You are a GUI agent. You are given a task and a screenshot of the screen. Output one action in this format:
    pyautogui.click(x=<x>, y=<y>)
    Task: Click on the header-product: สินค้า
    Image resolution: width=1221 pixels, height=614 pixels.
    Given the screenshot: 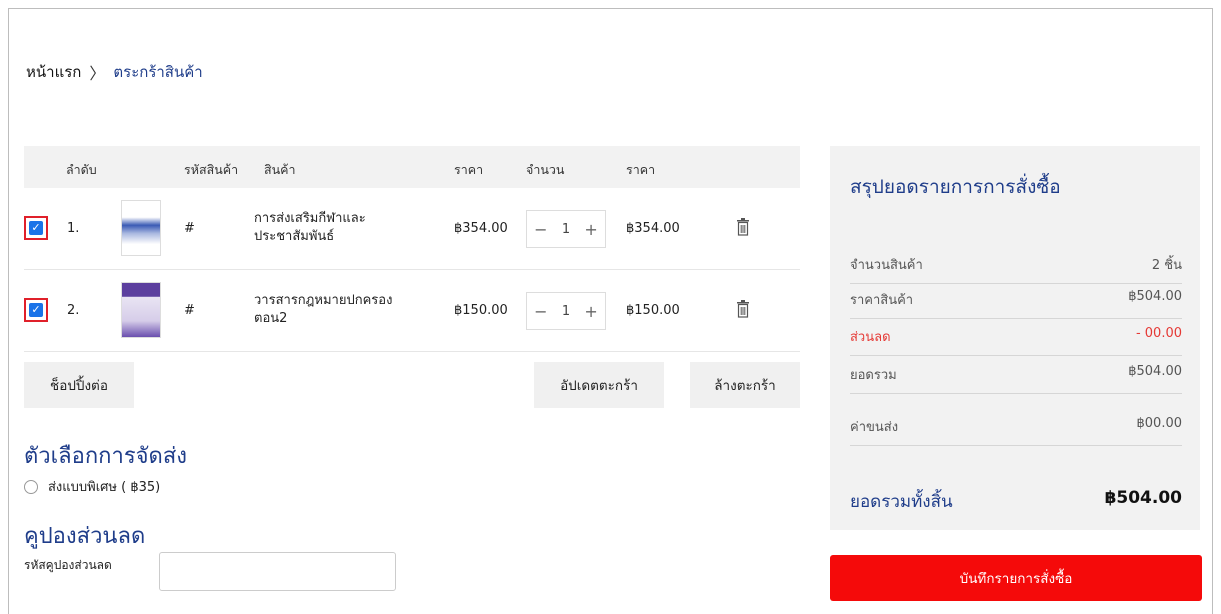 What is the action you would take?
    pyautogui.click(x=280, y=169)
    